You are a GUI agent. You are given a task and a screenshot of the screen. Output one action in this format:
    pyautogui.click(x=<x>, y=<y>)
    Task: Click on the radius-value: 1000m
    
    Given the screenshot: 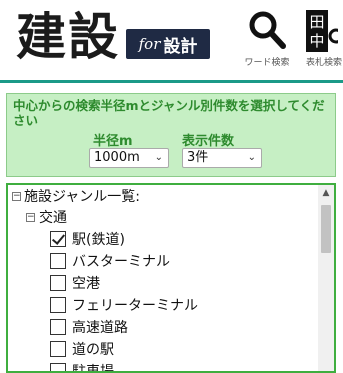 What is the action you would take?
    pyautogui.click(x=117, y=157)
    